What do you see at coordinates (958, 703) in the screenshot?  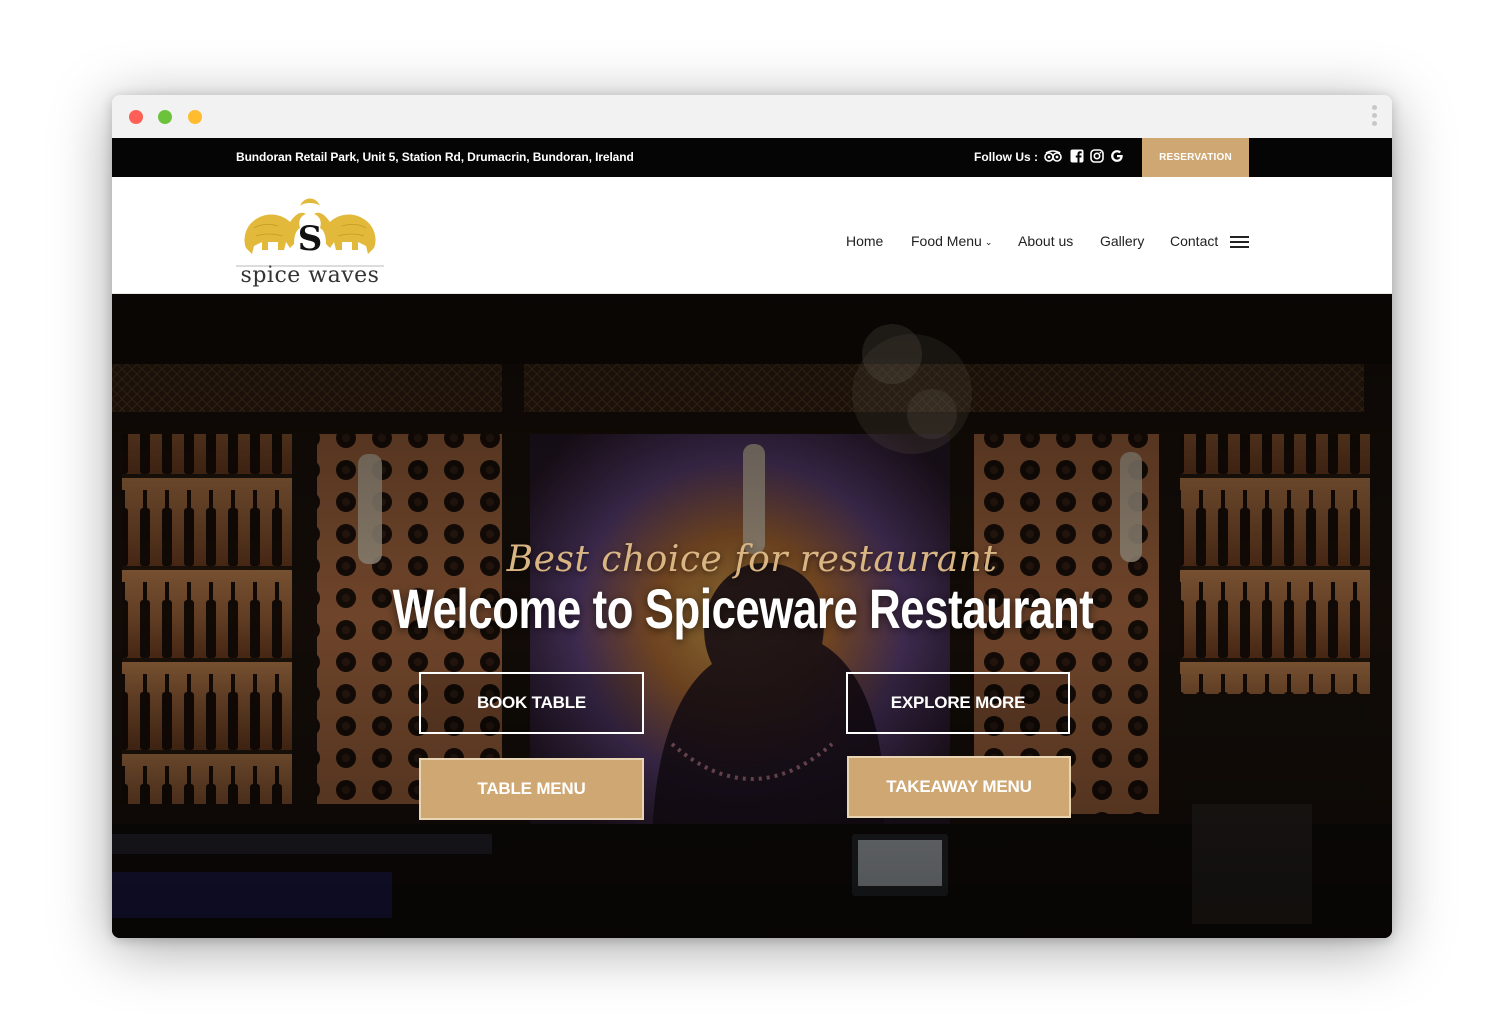 I see `explore-more-button: EXPLORE MORE` at bounding box center [958, 703].